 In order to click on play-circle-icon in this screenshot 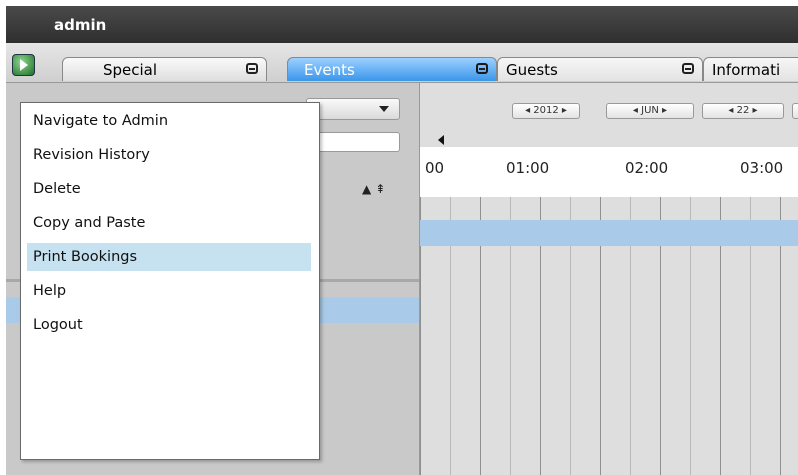, I will do `click(23, 65)`.